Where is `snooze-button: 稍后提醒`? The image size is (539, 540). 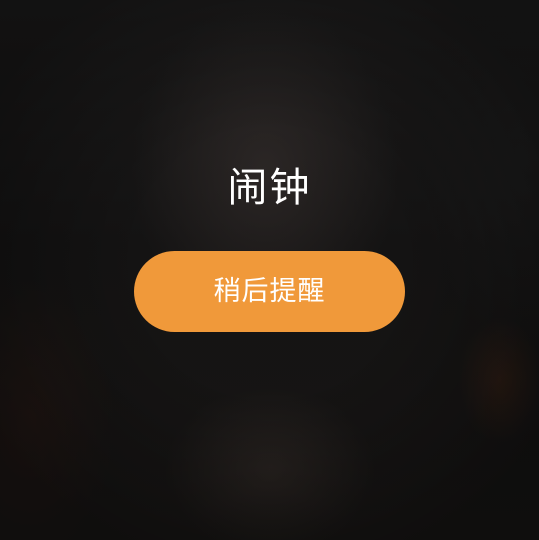 snooze-button: 稍后提醒 is located at coordinates (269, 291).